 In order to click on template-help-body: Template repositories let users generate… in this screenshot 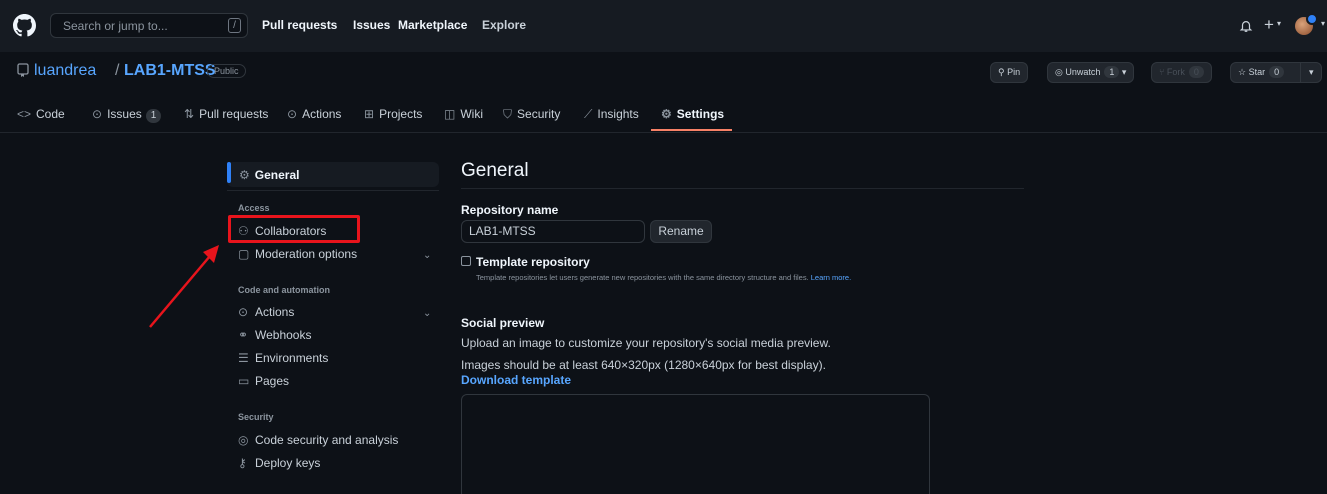, I will do `click(642, 277)`.